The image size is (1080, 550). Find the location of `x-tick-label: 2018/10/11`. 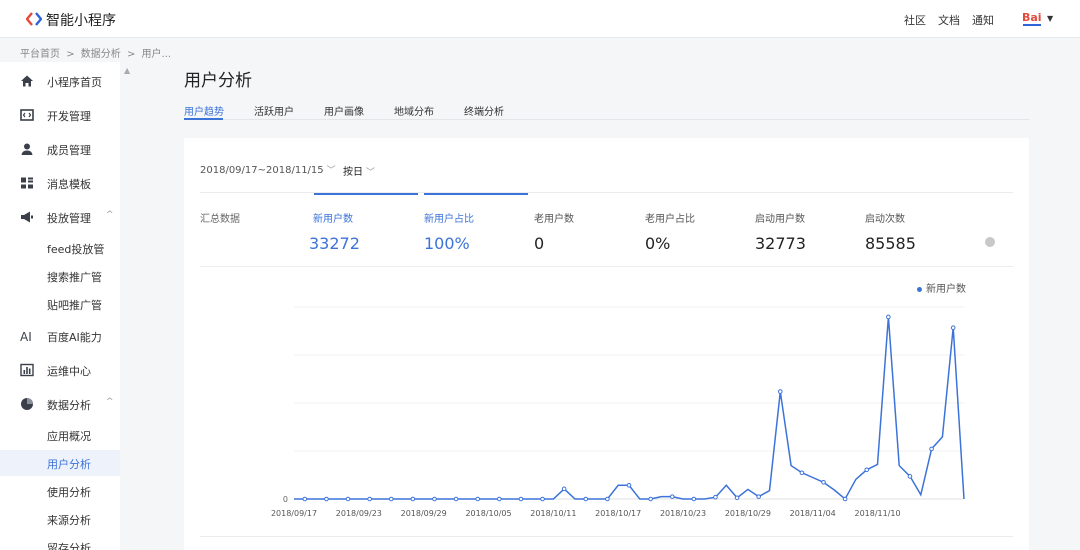

x-tick-label: 2018/10/11 is located at coordinates (553, 513).